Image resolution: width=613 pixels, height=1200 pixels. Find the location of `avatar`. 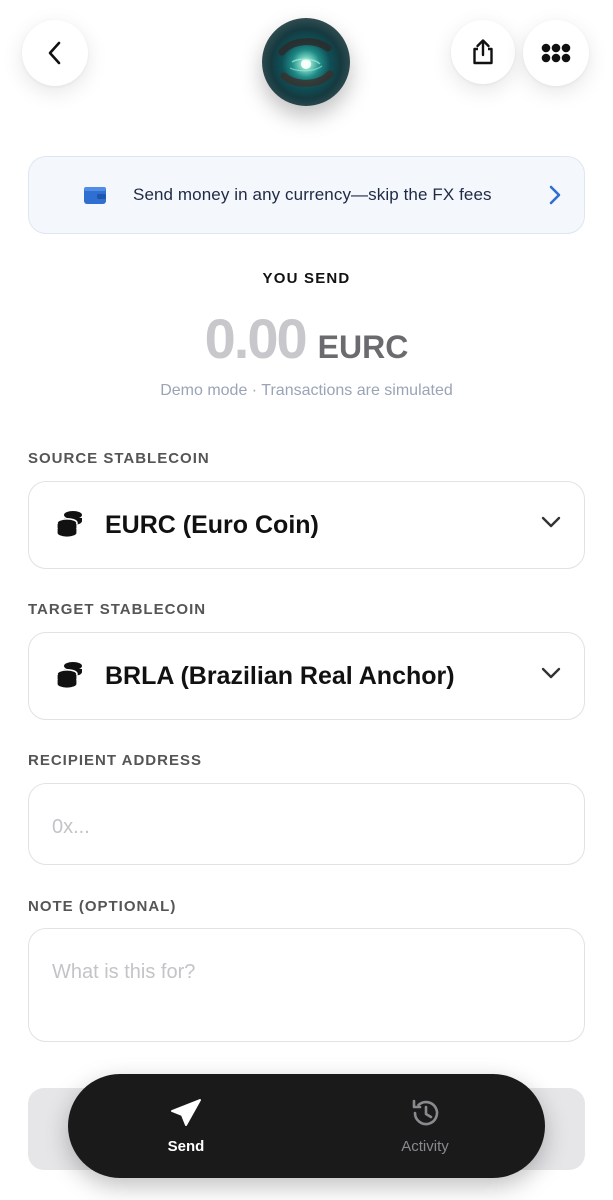

avatar is located at coordinates (306, 62).